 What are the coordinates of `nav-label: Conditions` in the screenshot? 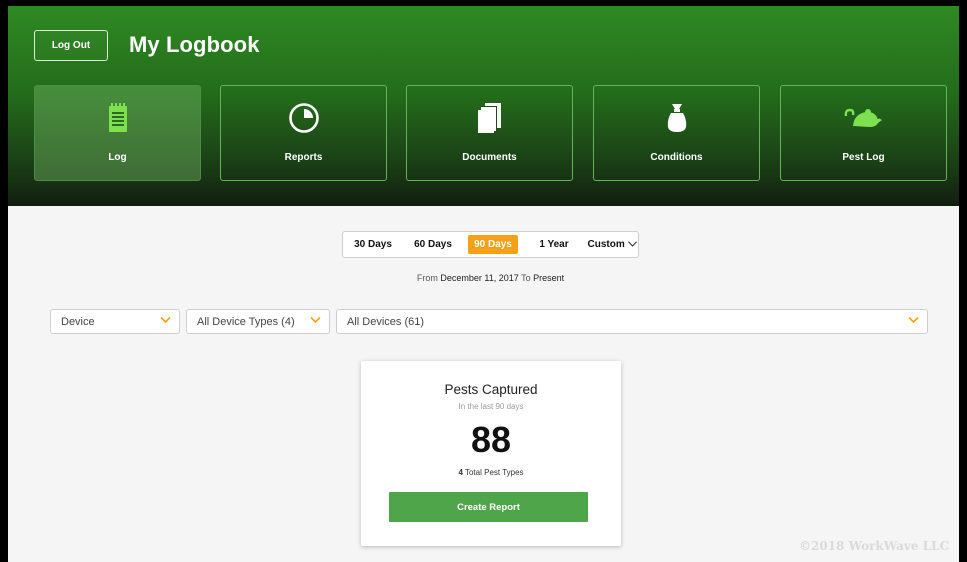 It's located at (676, 157).